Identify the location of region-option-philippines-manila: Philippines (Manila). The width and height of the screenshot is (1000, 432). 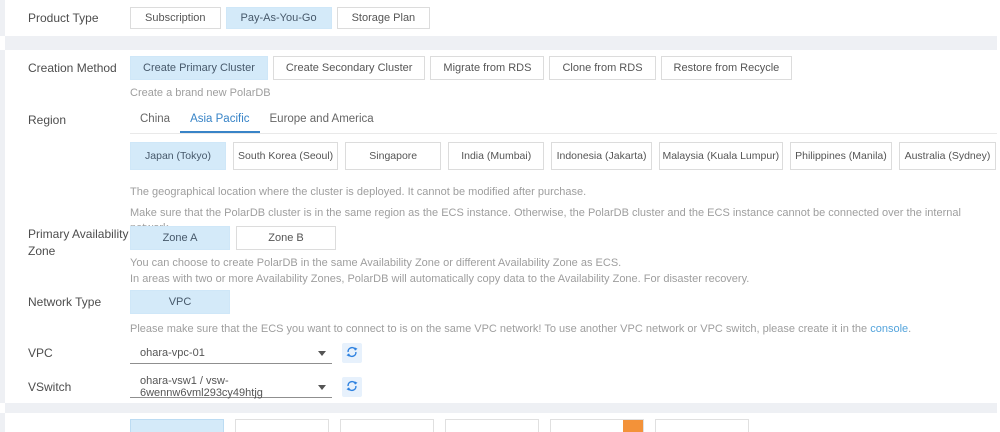
(840, 156).